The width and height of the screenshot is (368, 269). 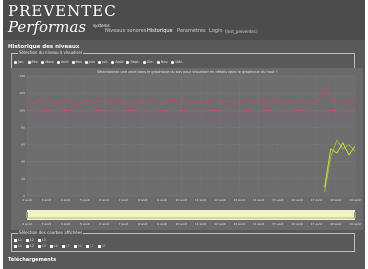 What do you see at coordinates (23, 127) in the screenshot?
I see `y-tick-label: 80` at bounding box center [23, 127].